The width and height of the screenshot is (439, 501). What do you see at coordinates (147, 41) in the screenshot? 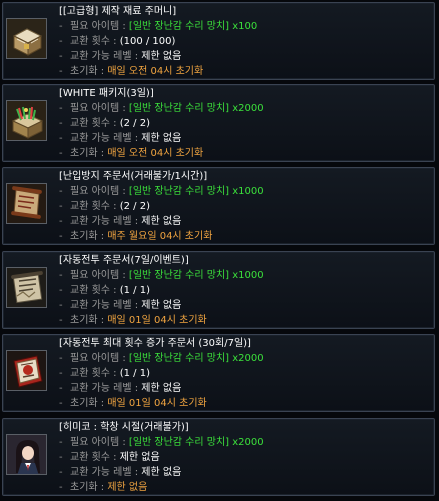
I see `exchange-count-value: (100 / 100)` at bounding box center [147, 41].